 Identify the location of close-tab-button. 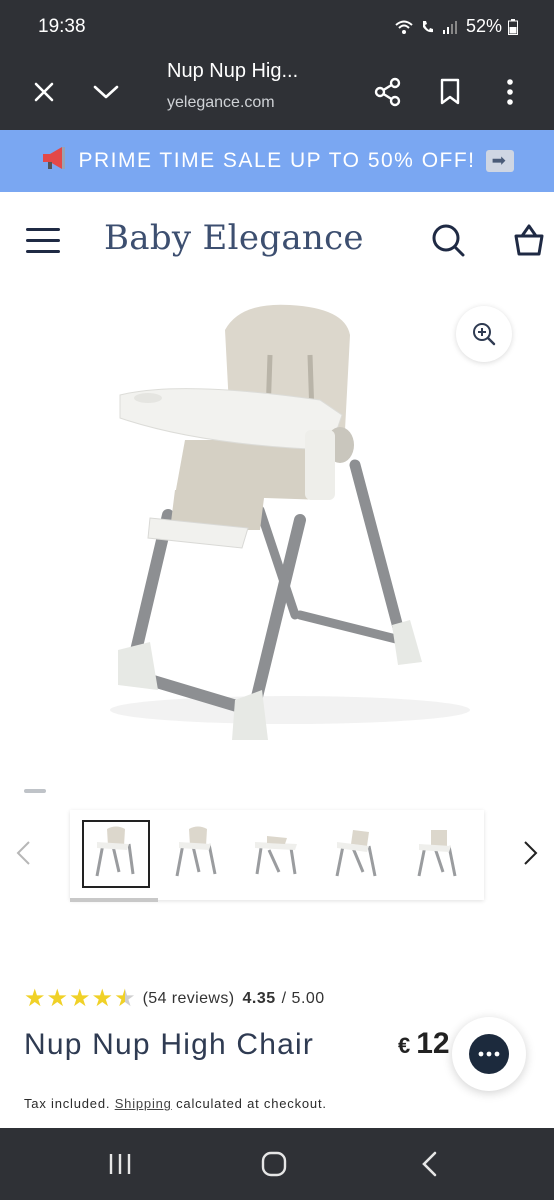
(44, 92).